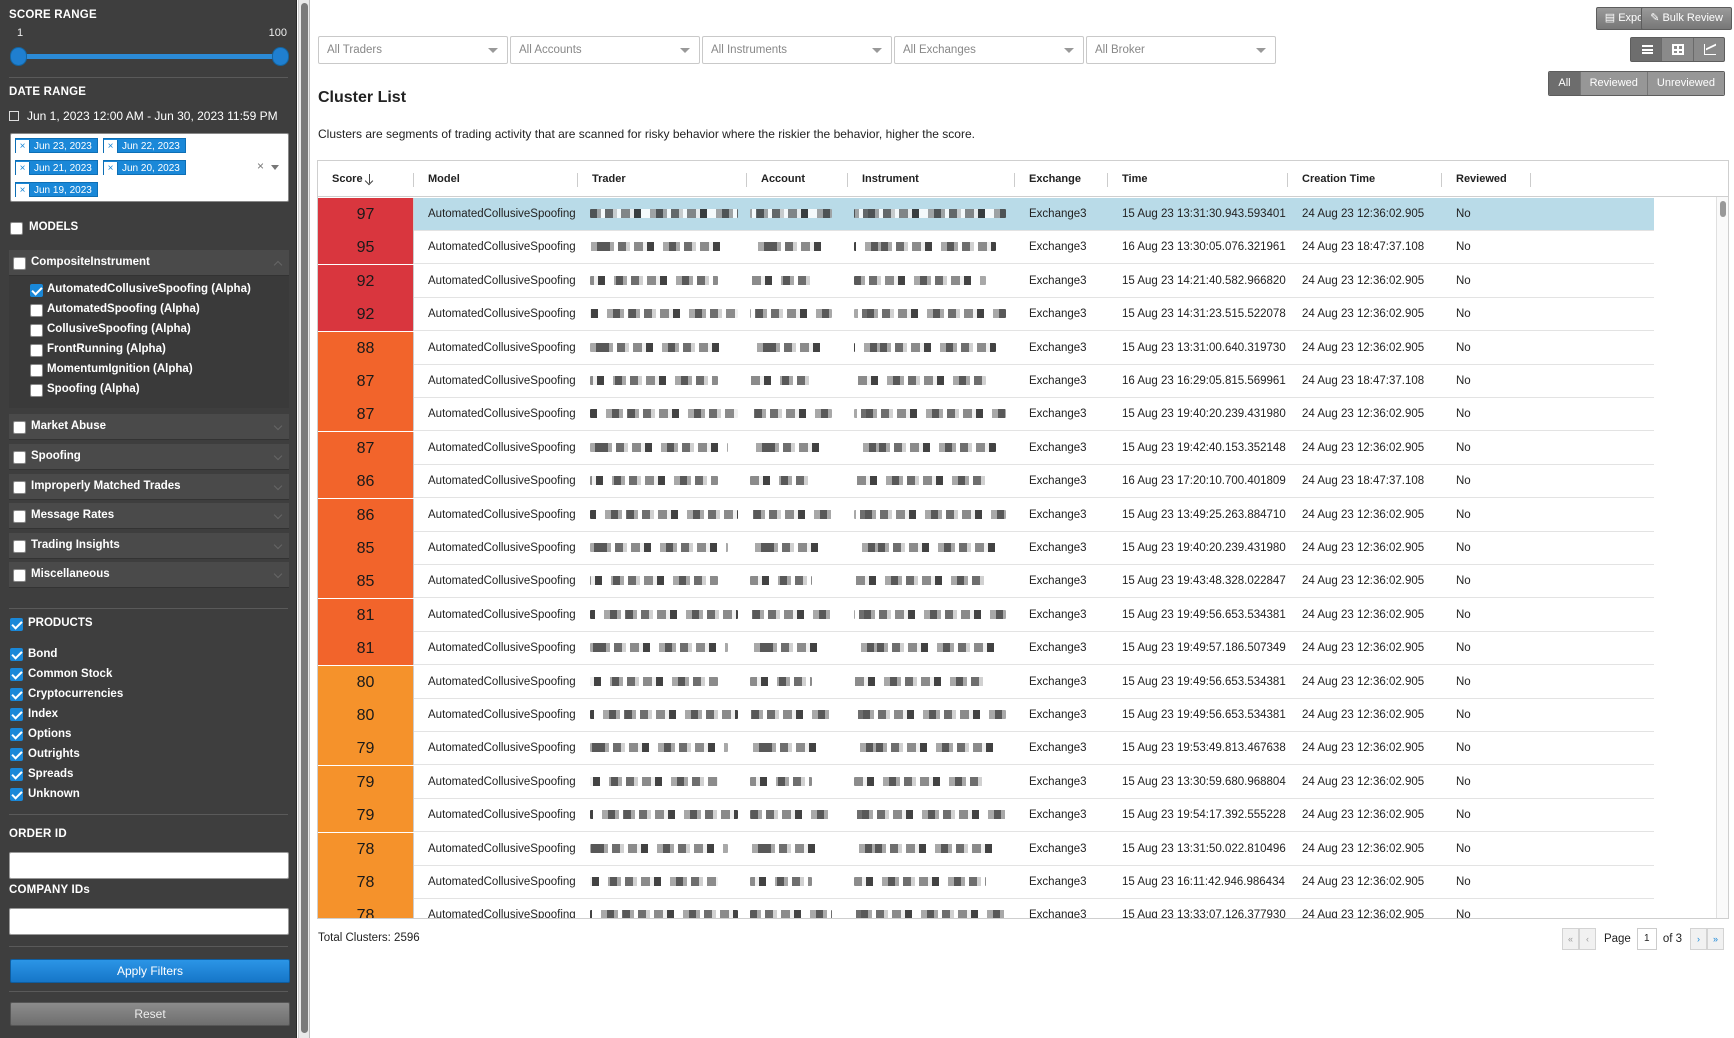 The height and width of the screenshot is (1038, 1734). Describe the element at coordinates (413, 50) in the screenshot. I see `traders-select: All Traders` at that location.